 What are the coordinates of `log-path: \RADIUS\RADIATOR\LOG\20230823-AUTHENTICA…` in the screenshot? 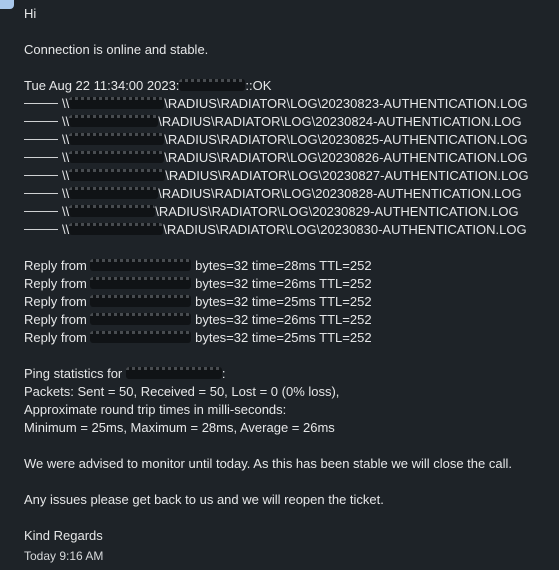 It's located at (346, 103).